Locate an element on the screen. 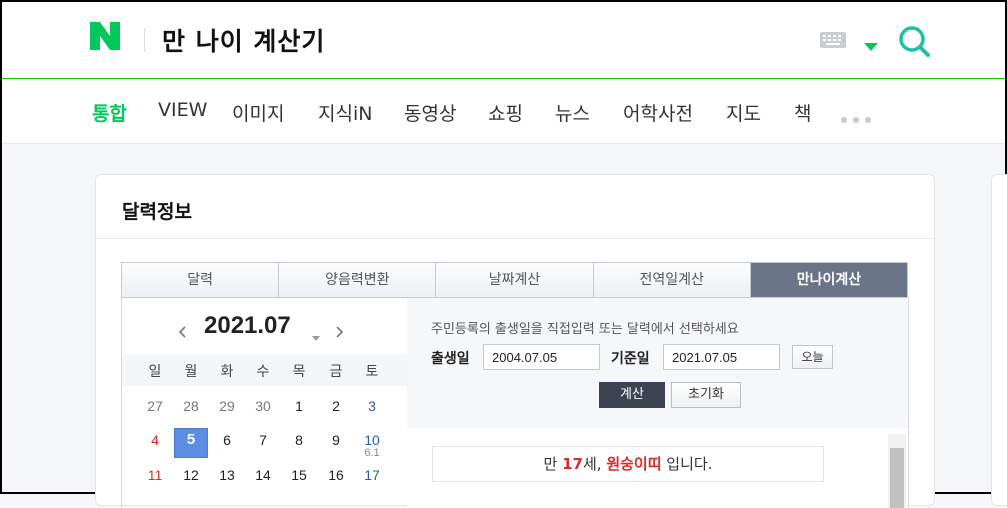  tab-video: 동영상 is located at coordinates (430, 112).